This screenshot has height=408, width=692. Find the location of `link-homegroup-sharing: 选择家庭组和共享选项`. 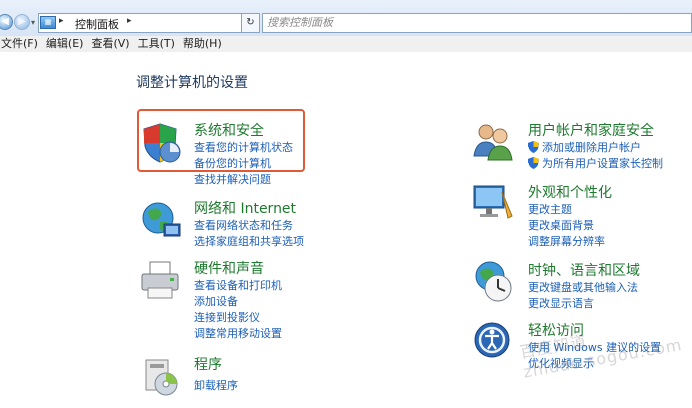

link-homegroup-sharing: 选择家庭组和共享选项 is located at coordinates (249, 242).